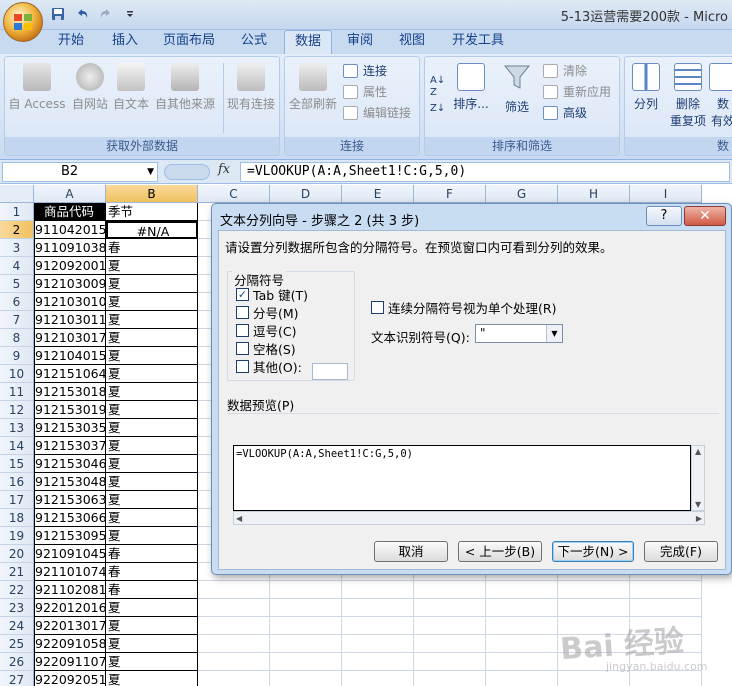  What do you see at coordinates (272, 294) in the screenshot?
I see `tab-checkbox: ✓ Tab 键(T)` at bounding box center [272, 294].